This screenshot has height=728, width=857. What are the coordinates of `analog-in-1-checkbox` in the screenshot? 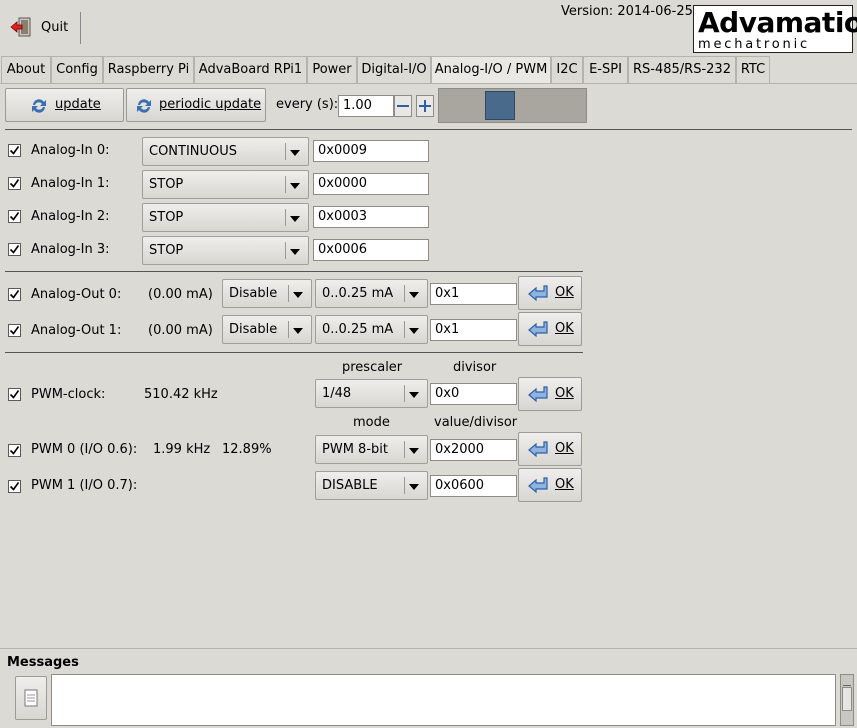 It's located at (14, 183).